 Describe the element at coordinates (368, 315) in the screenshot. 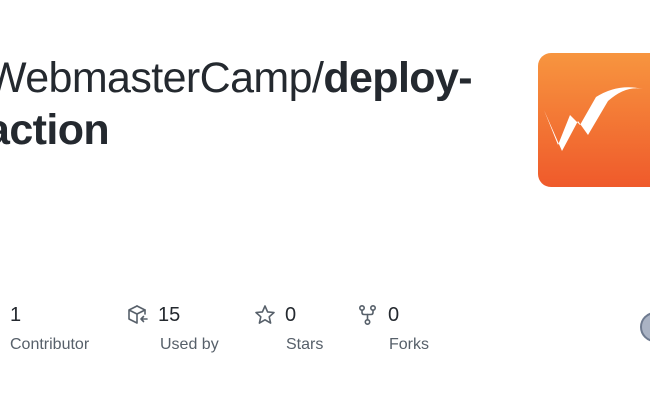

I see `repo-forked-icon` at that location.